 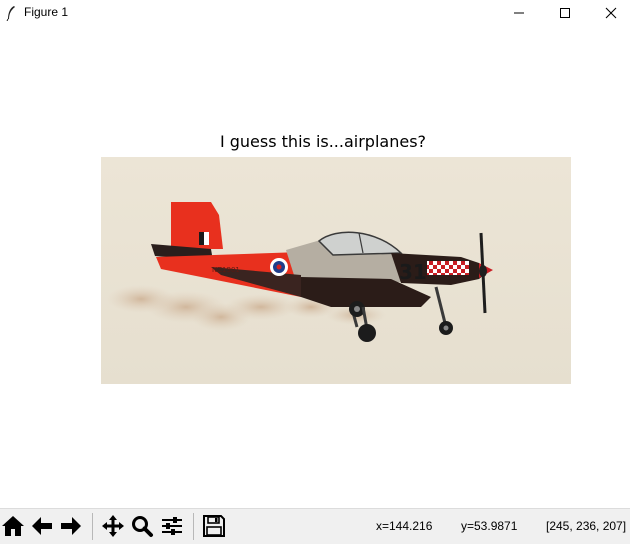 I want to click on close-icon, so click(x=611, y=13).